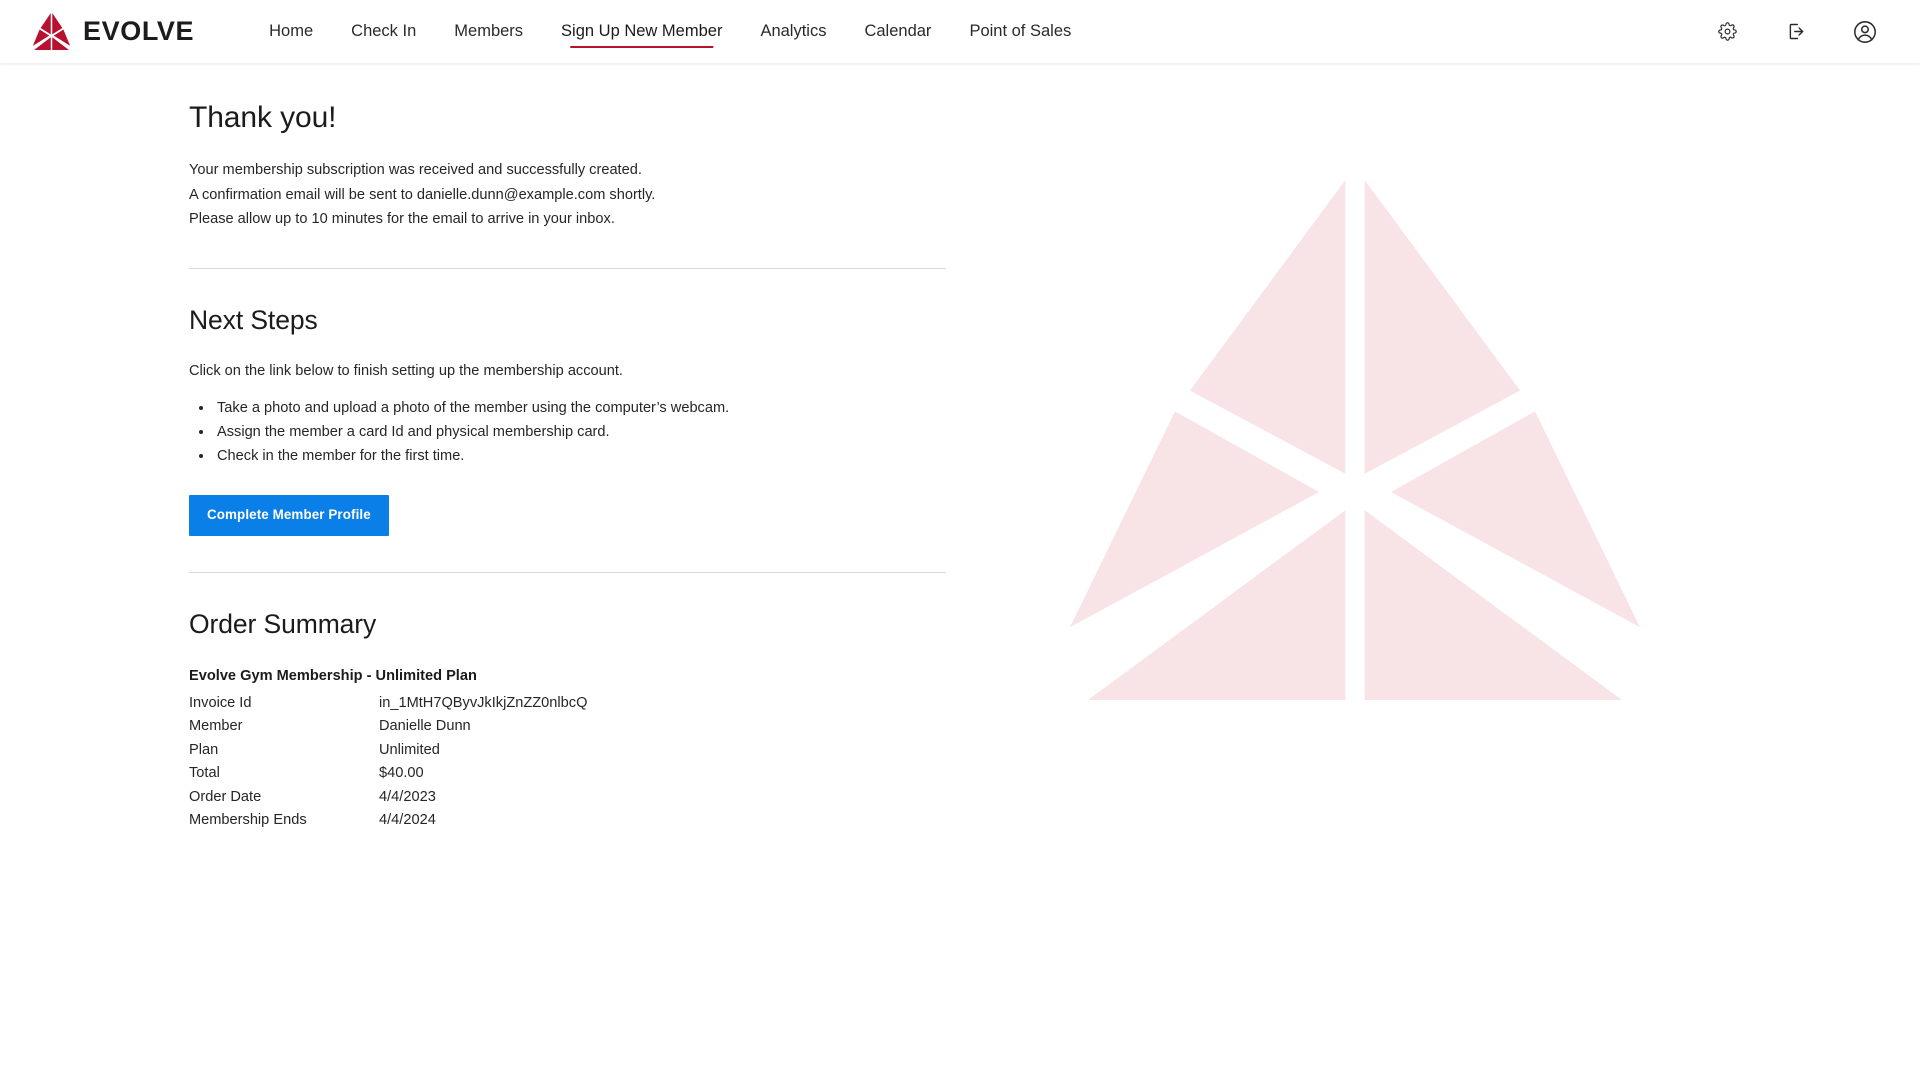 Image resolution: width=1920 pixels, height=1080 pixels. Describe the element at coordinates (897, 31) in the screenshot. I see `nav-item-calendar: Calendar` at that location.